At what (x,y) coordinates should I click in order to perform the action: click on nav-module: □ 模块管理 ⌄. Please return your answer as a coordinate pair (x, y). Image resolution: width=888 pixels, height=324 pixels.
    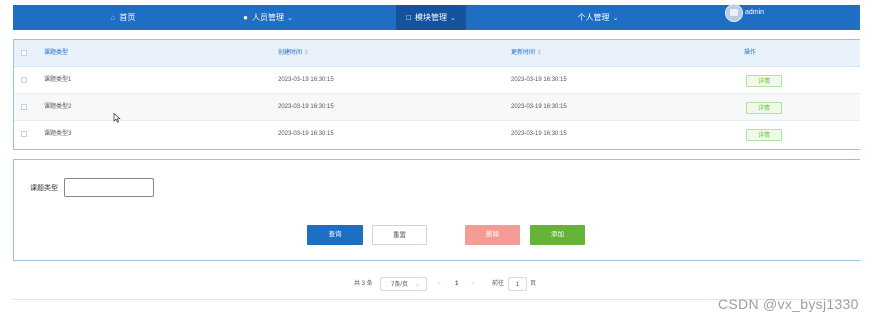
    Looking at the image, I should click on (431, 17).